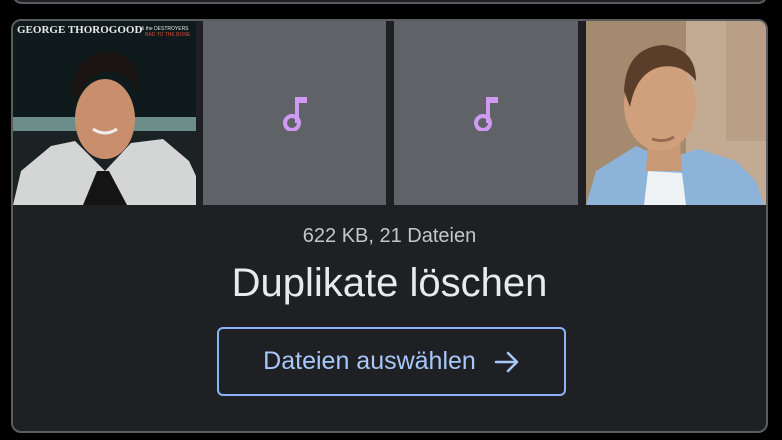 Image resolution: width=782 pixels, height=440 pixels. I want to click on portrait-thumbnail, so click(676, 113).